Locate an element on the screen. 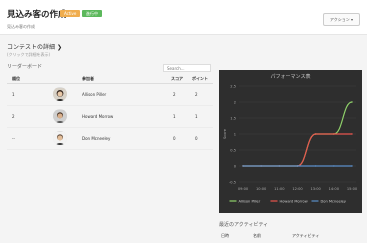  y-tick-label: 1.5 is located at coordinates (233, 119).